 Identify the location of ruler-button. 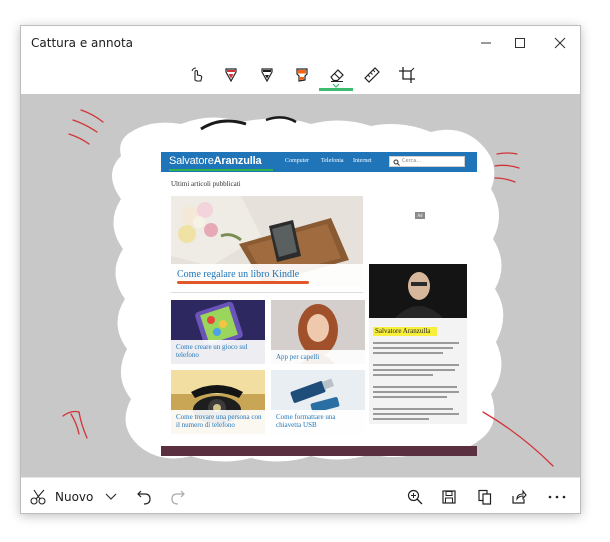
(372, 75).